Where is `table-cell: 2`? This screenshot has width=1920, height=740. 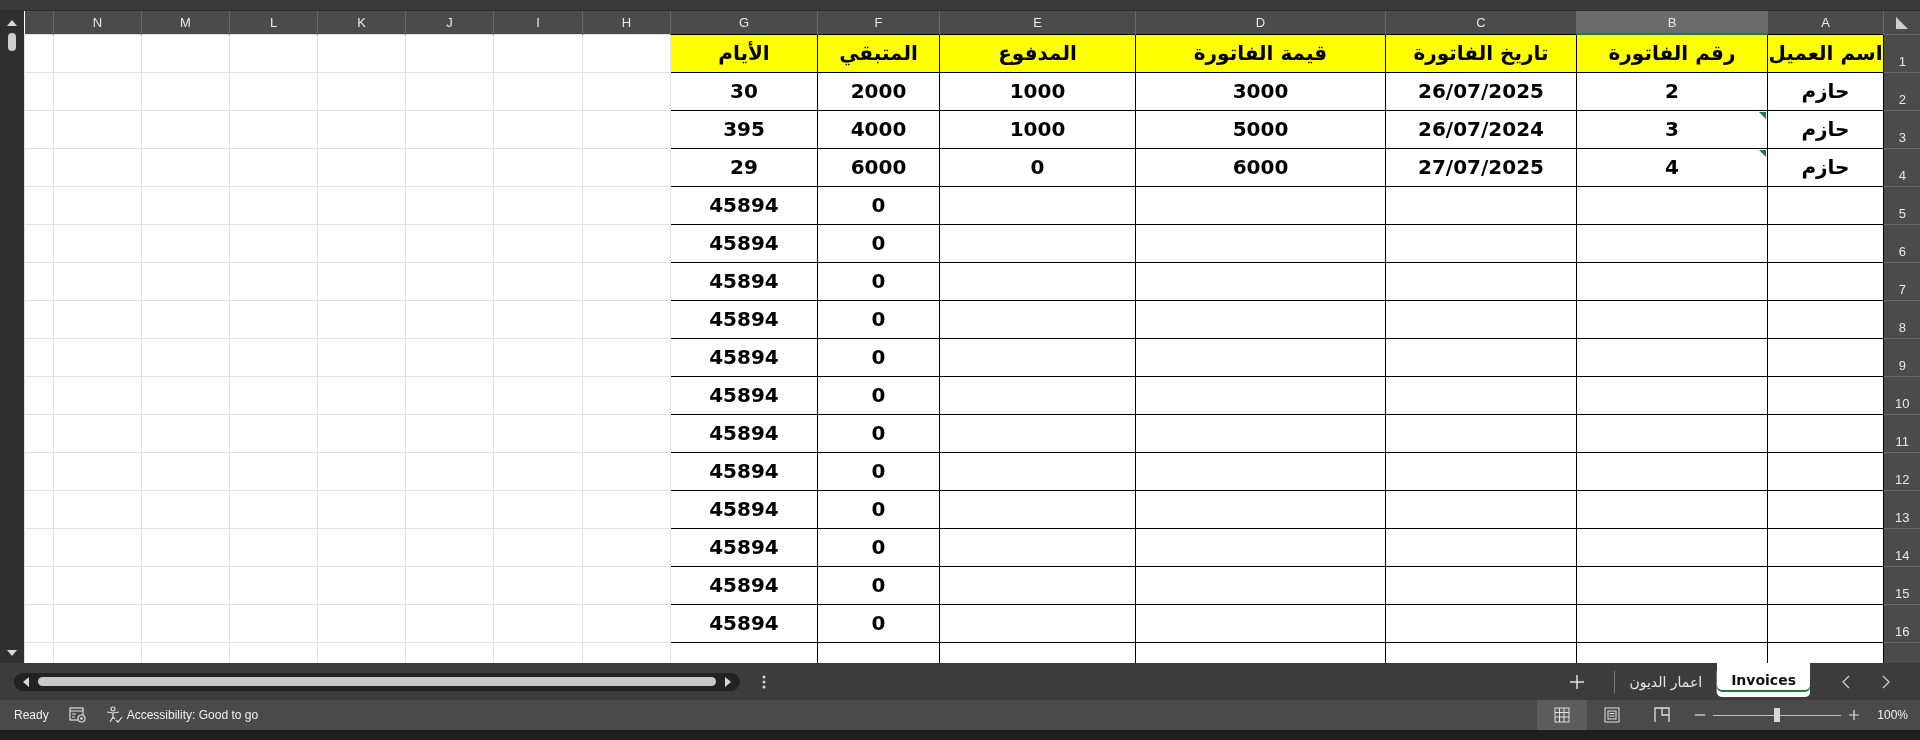
table-cell: 2 is located at coordinates (1672, 91).